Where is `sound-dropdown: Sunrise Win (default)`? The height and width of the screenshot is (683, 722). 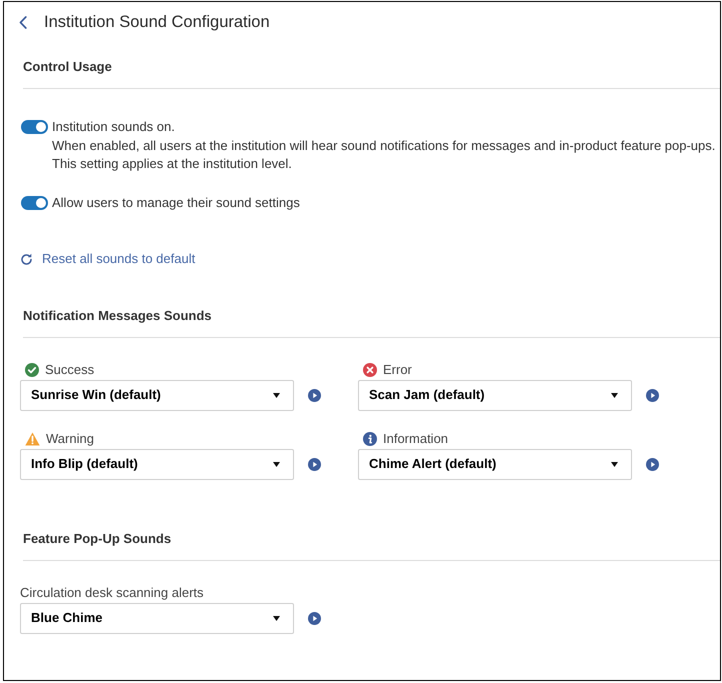
sound-dropdown: Sunrise Win (default) is located at coordinates (157, 395).